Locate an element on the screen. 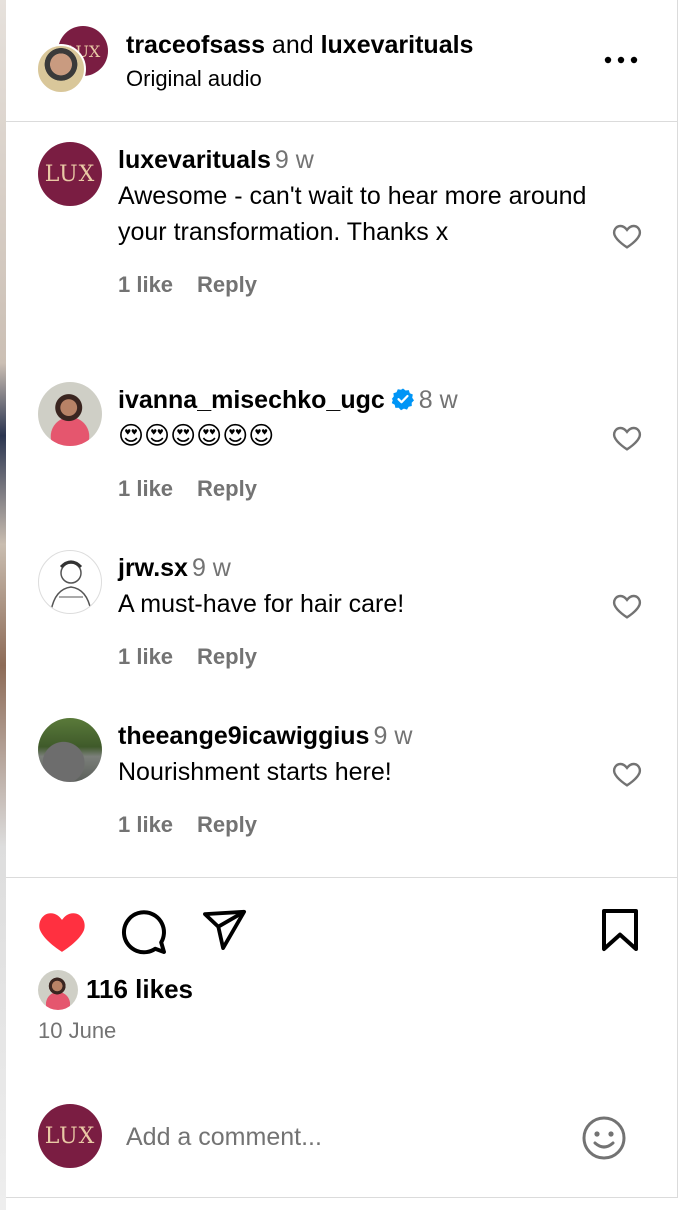 This screenshot has width=690, height=1210. more-options-button is located at coordinates (621, 60).